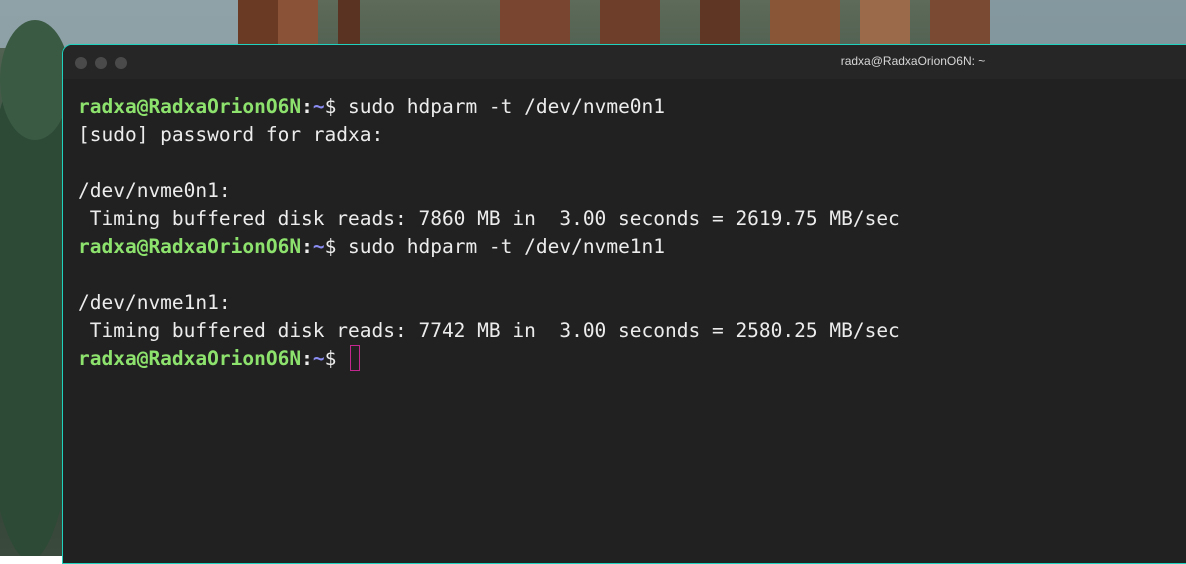 This screenshot has width=1186, height=564. I want to click on window-title: radxa@RadxaOrionO6N: ~, so click(913, 61).